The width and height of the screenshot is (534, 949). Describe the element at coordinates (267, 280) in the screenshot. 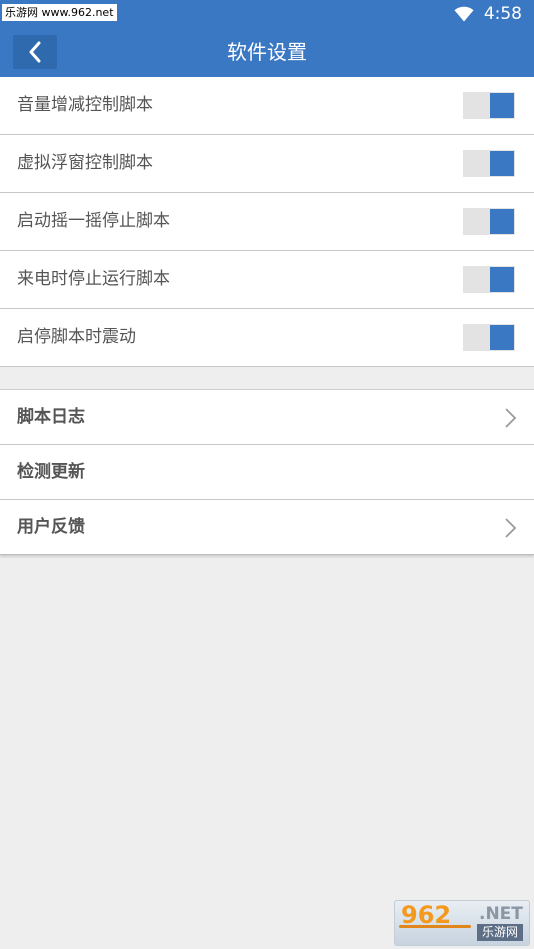

I see `setting-row-call-stop: 来电时停止运行脚本` at that location.